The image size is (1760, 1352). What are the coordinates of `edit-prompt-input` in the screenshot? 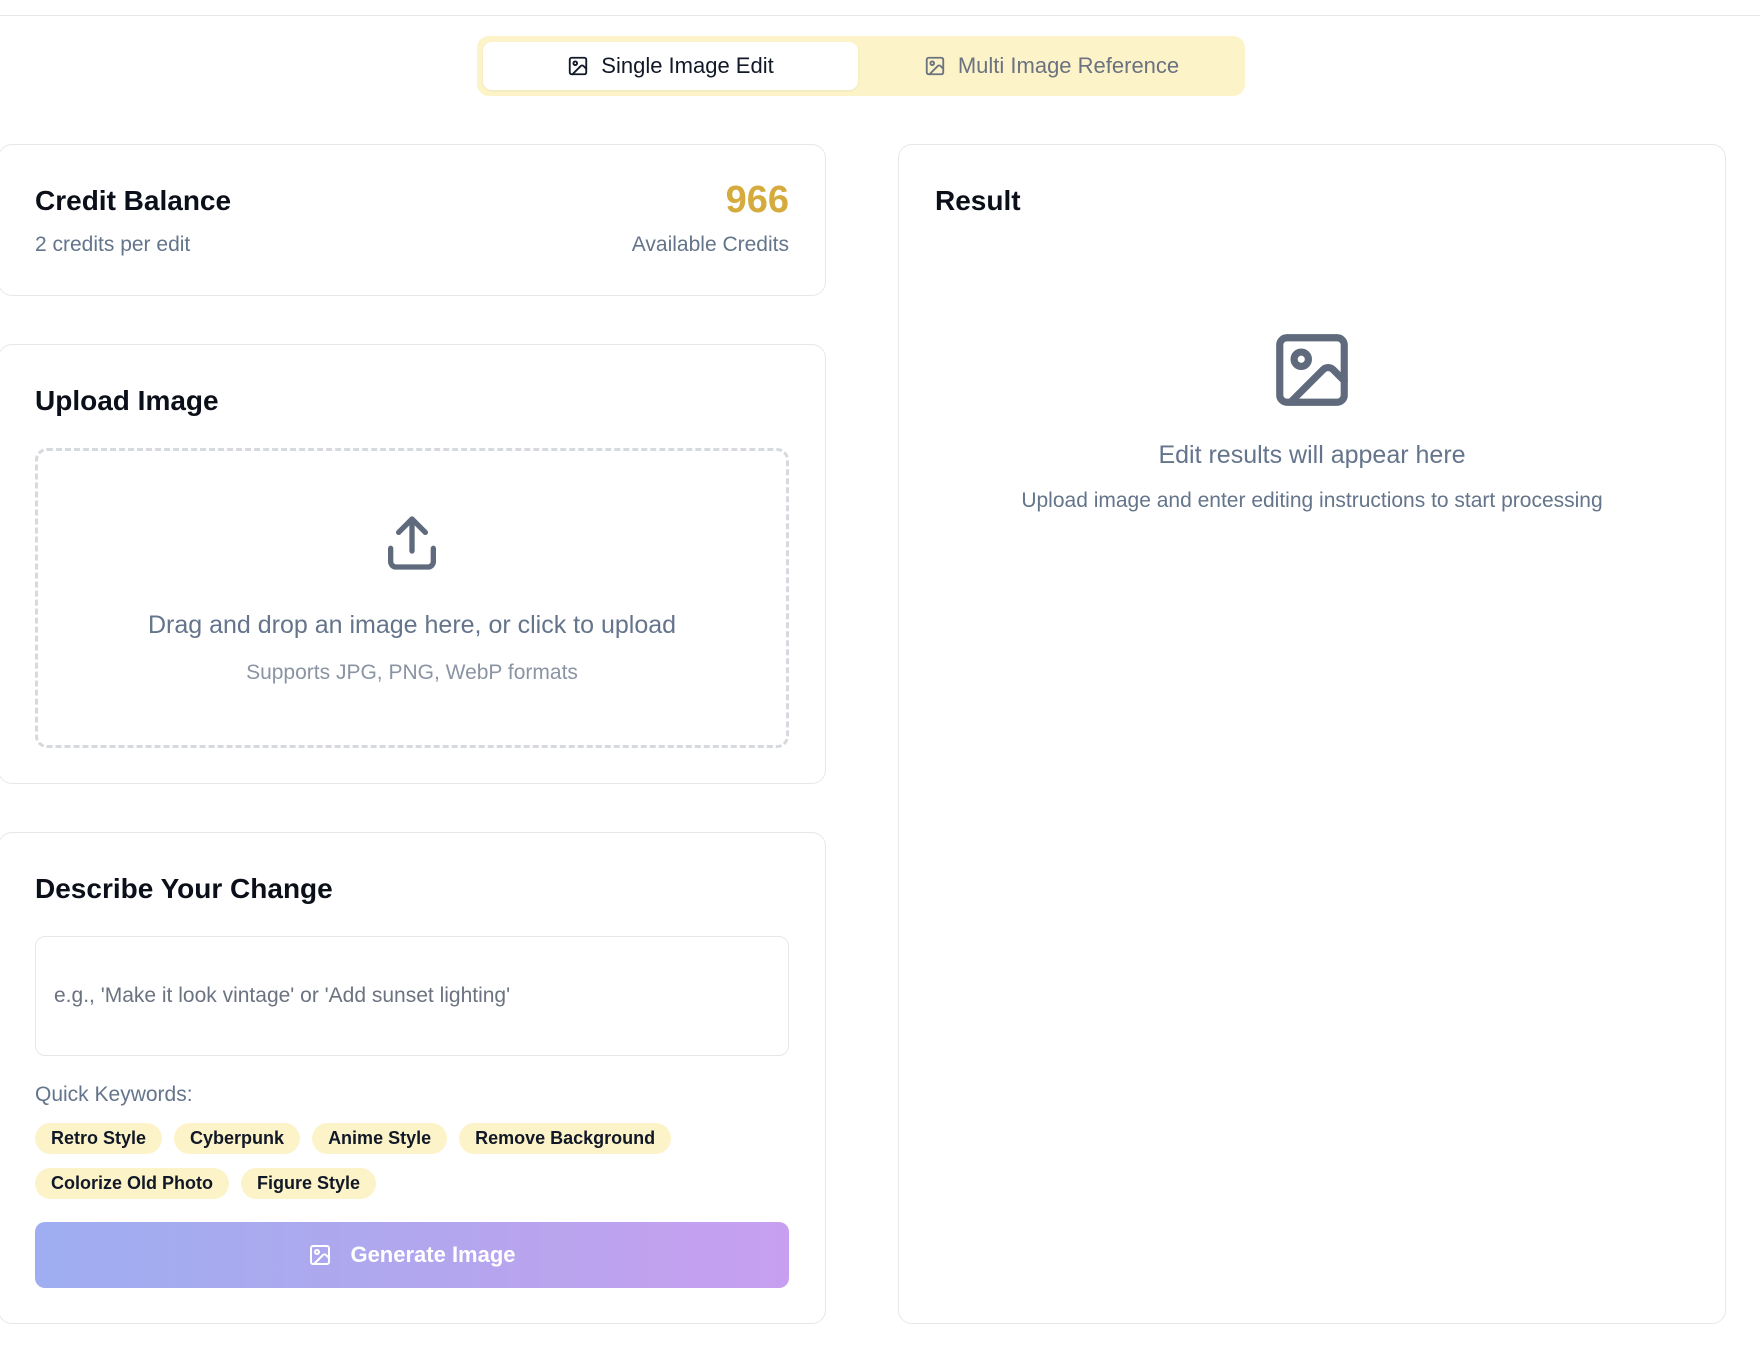 It's located at (412, 996).